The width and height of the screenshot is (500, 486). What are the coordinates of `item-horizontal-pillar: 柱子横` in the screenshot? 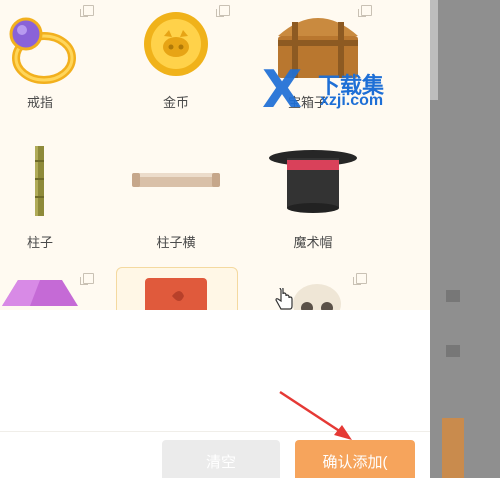 It's located at (176, 195).